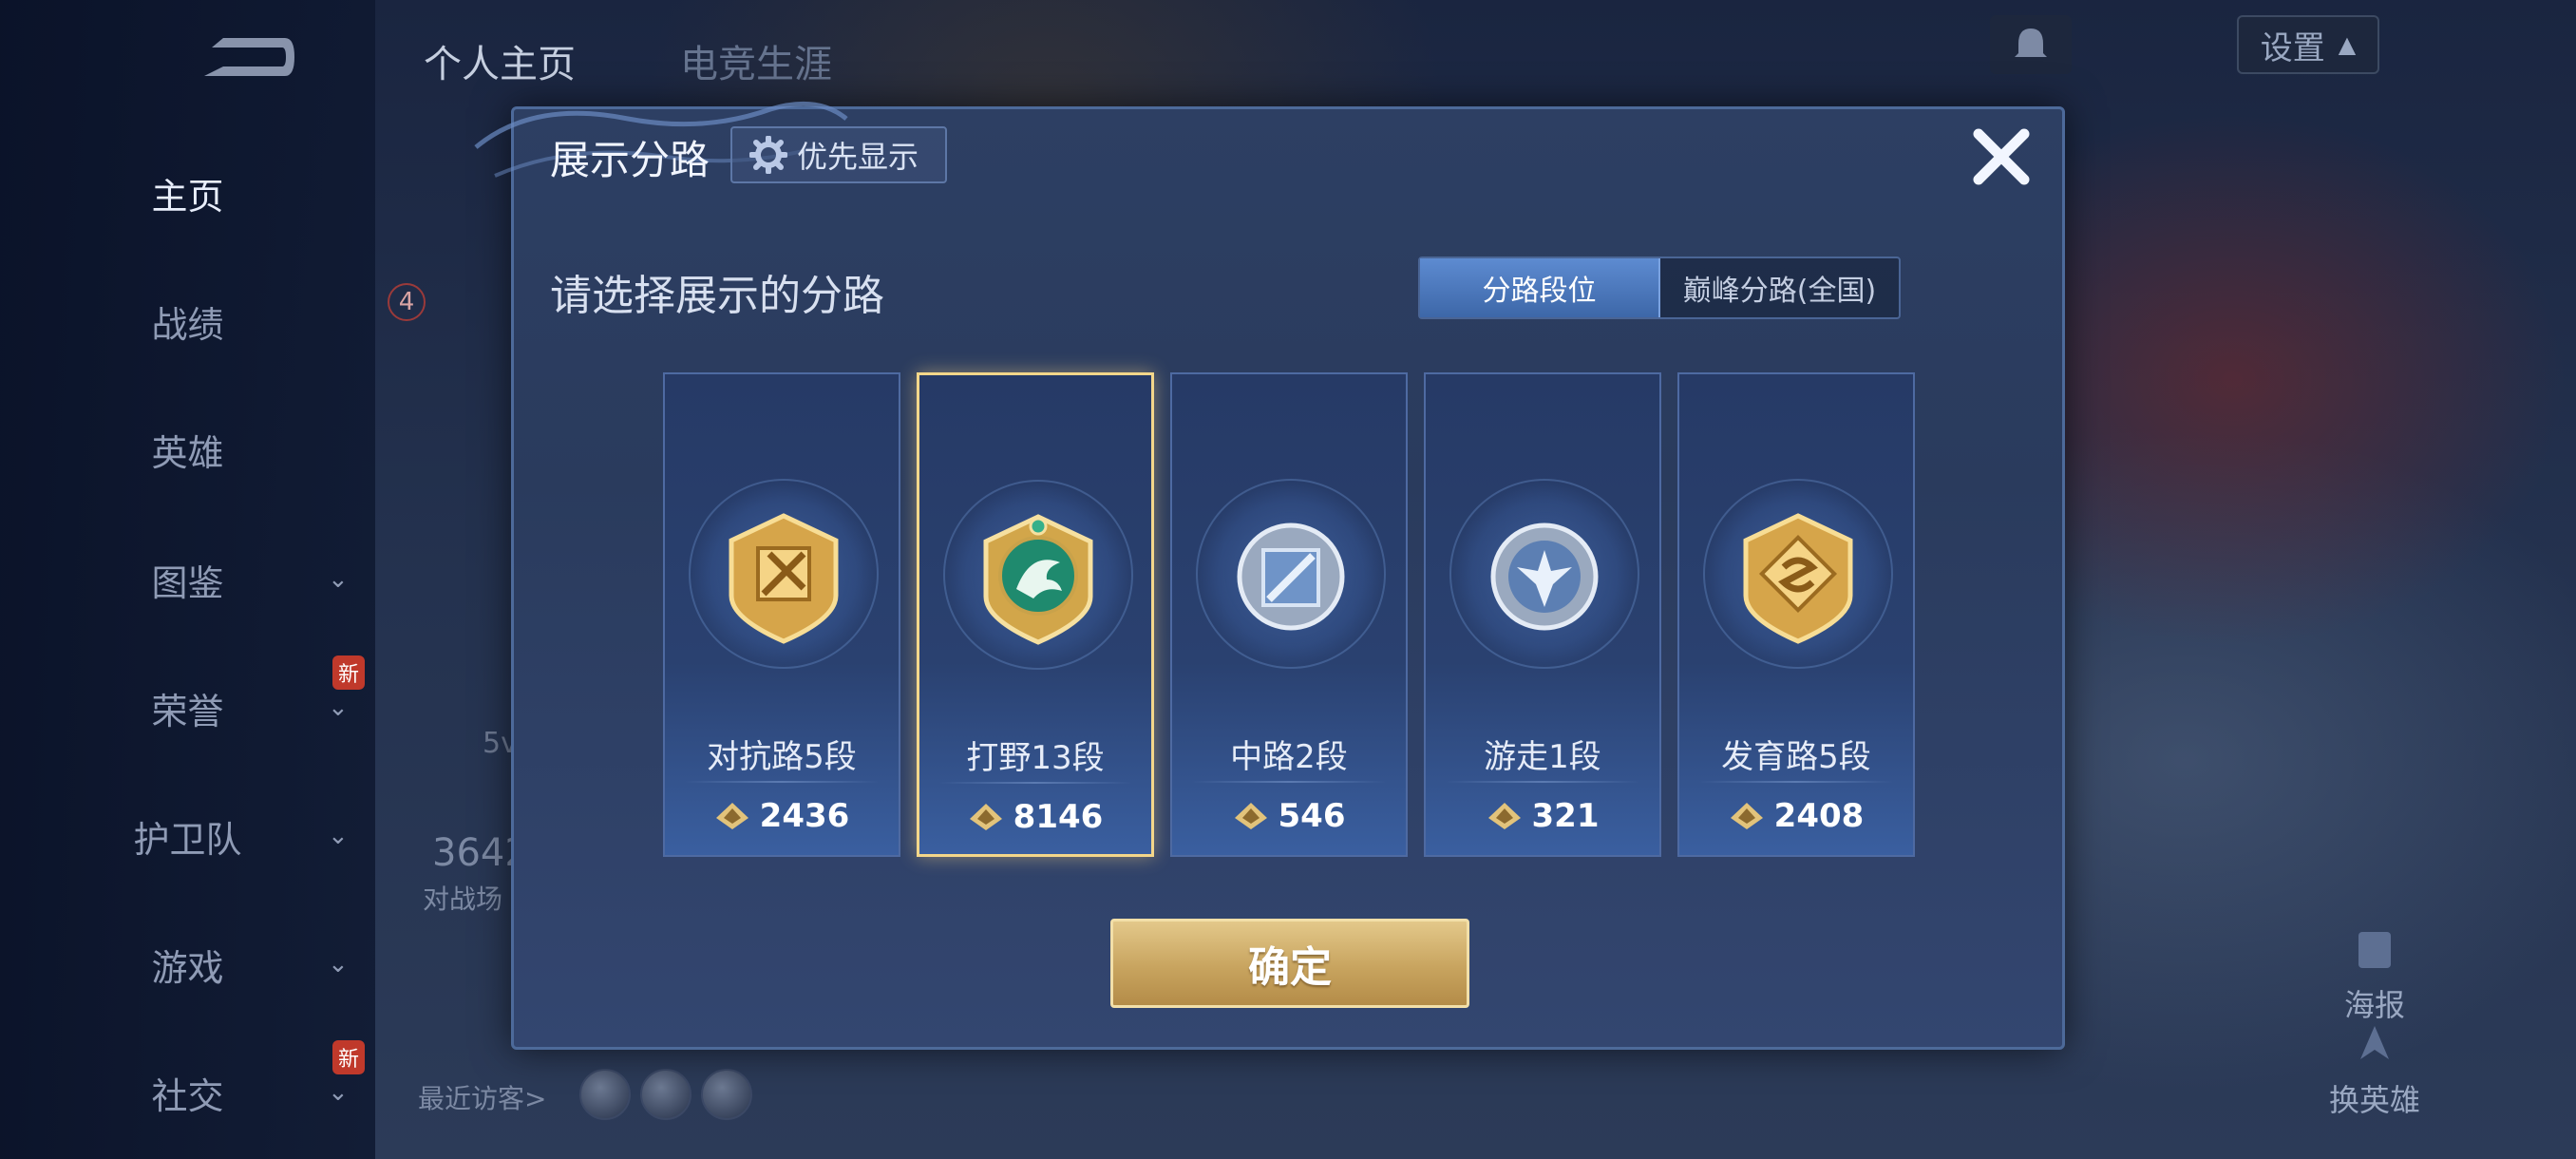  What do you see at coordinates (1035, 758) in the screenshot?
I see `lane-name: 打野13段` at bounding box center [1035, 758].